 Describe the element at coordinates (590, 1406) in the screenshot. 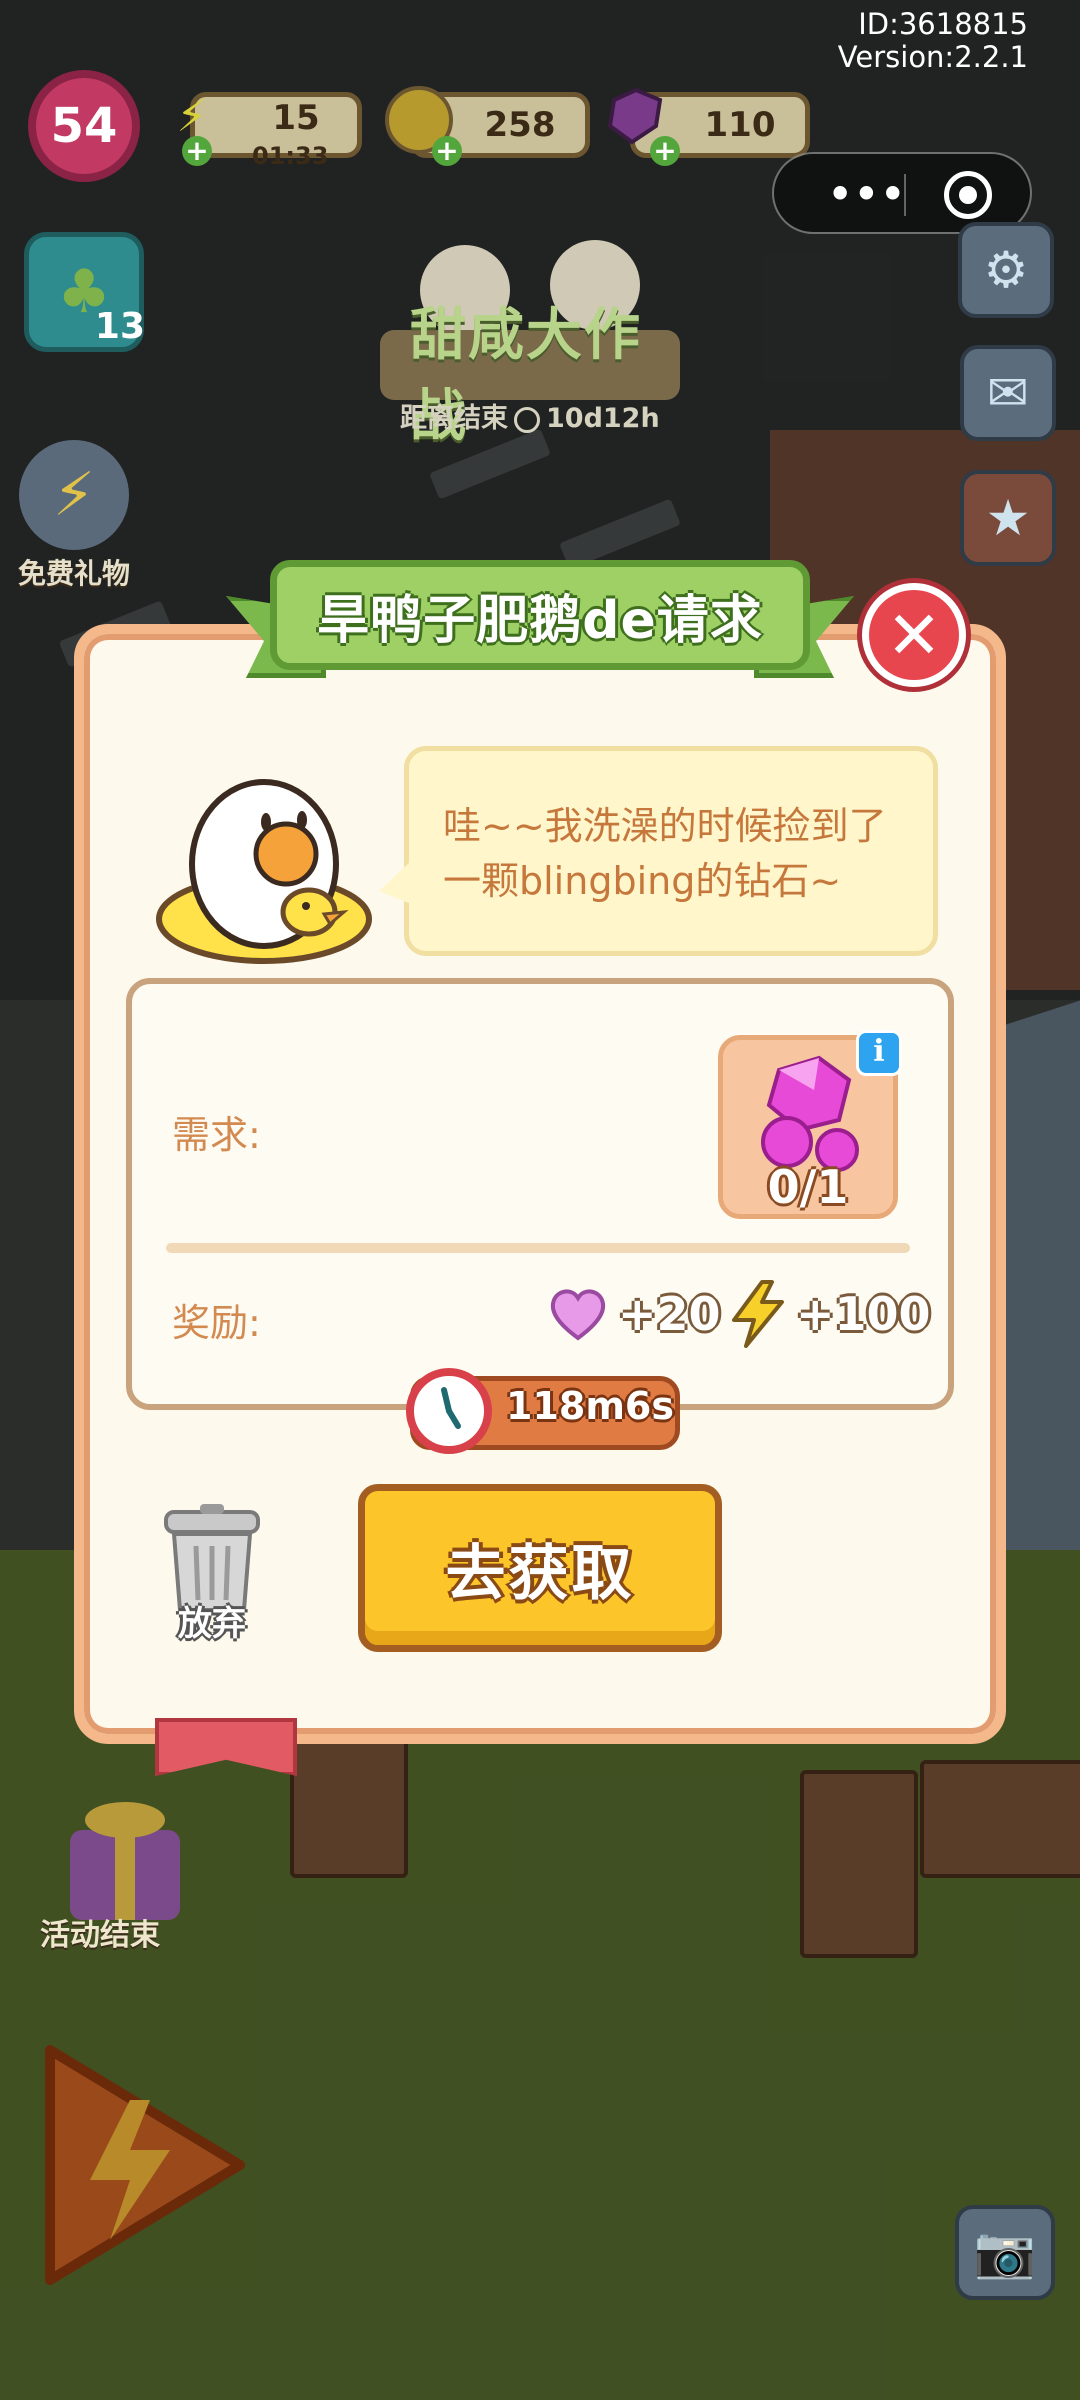

I see `request-timer-value: 118m6s` at that location.